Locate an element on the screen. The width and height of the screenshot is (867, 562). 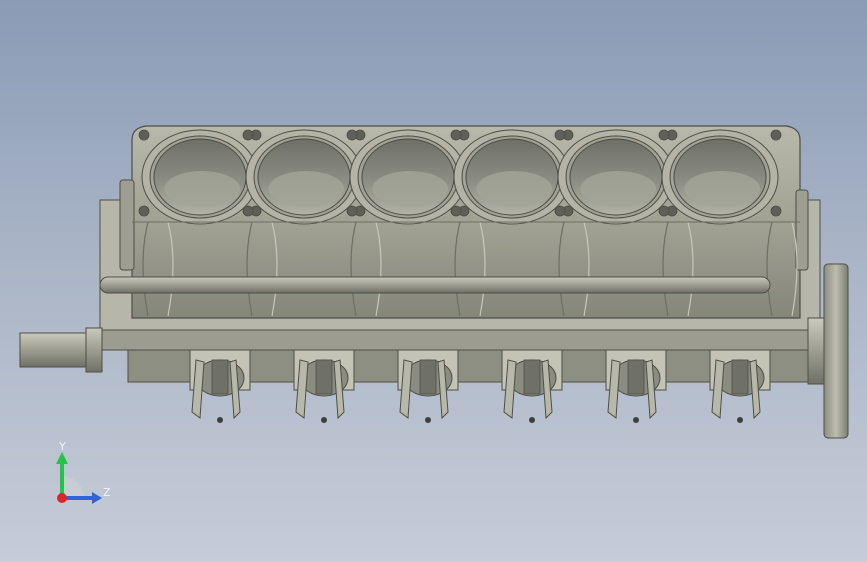
y-axis-label: Y is located at coordinates (62, 446).